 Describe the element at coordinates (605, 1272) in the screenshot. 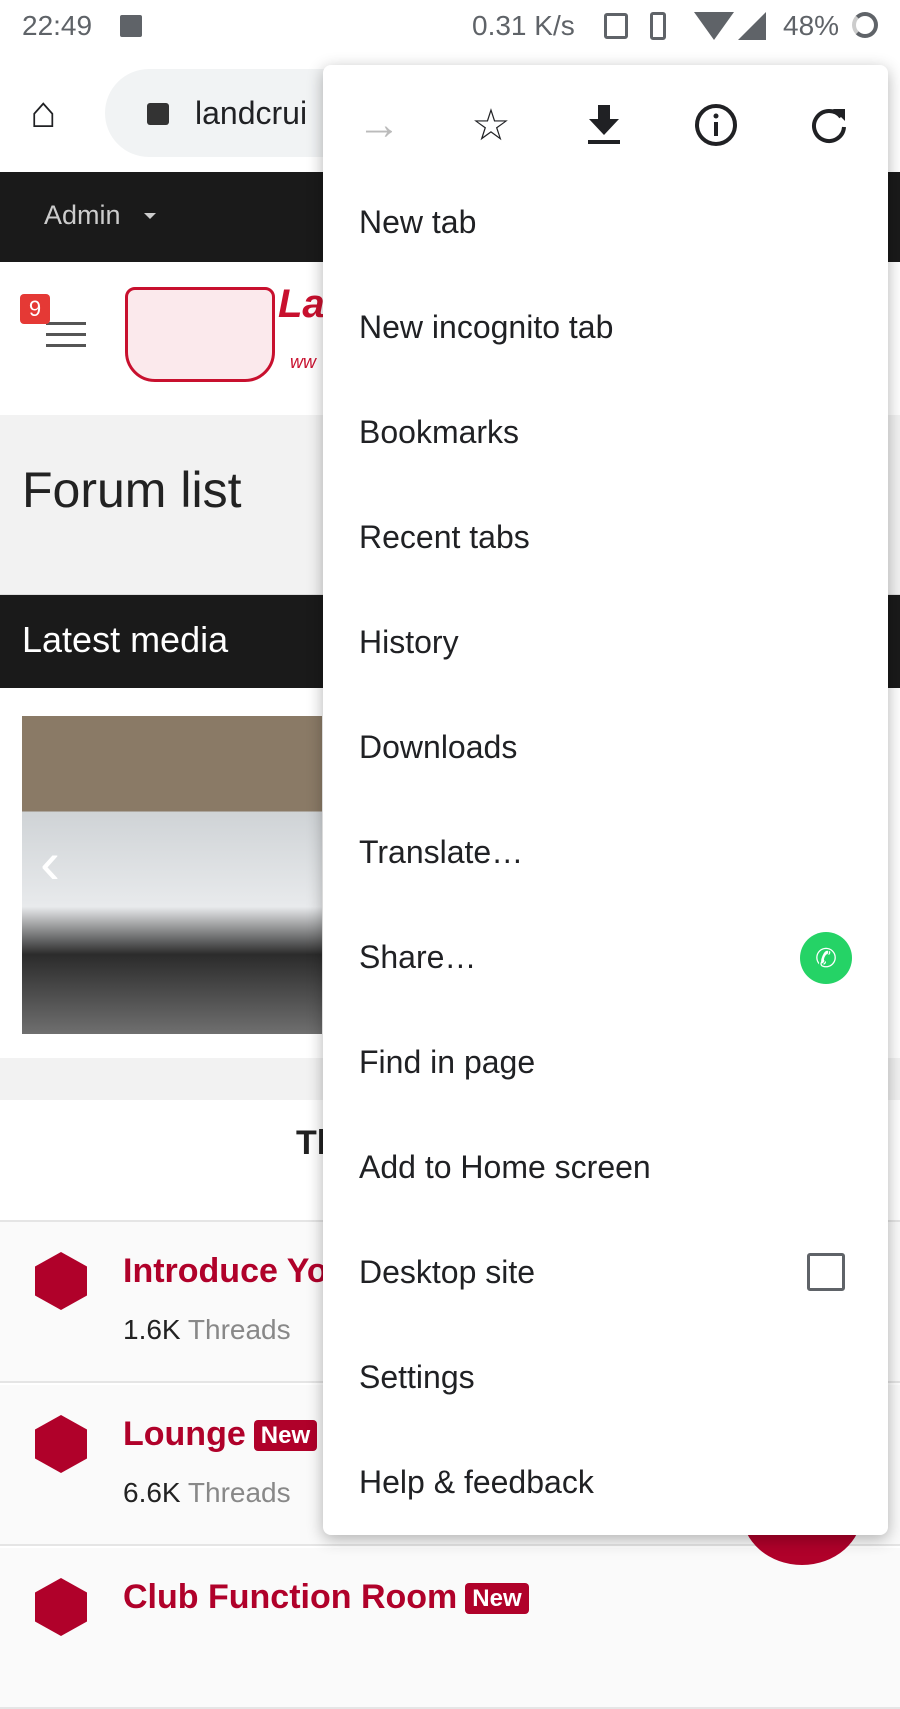

I see `menu-item-desktop-site: Desktop site` at that location.